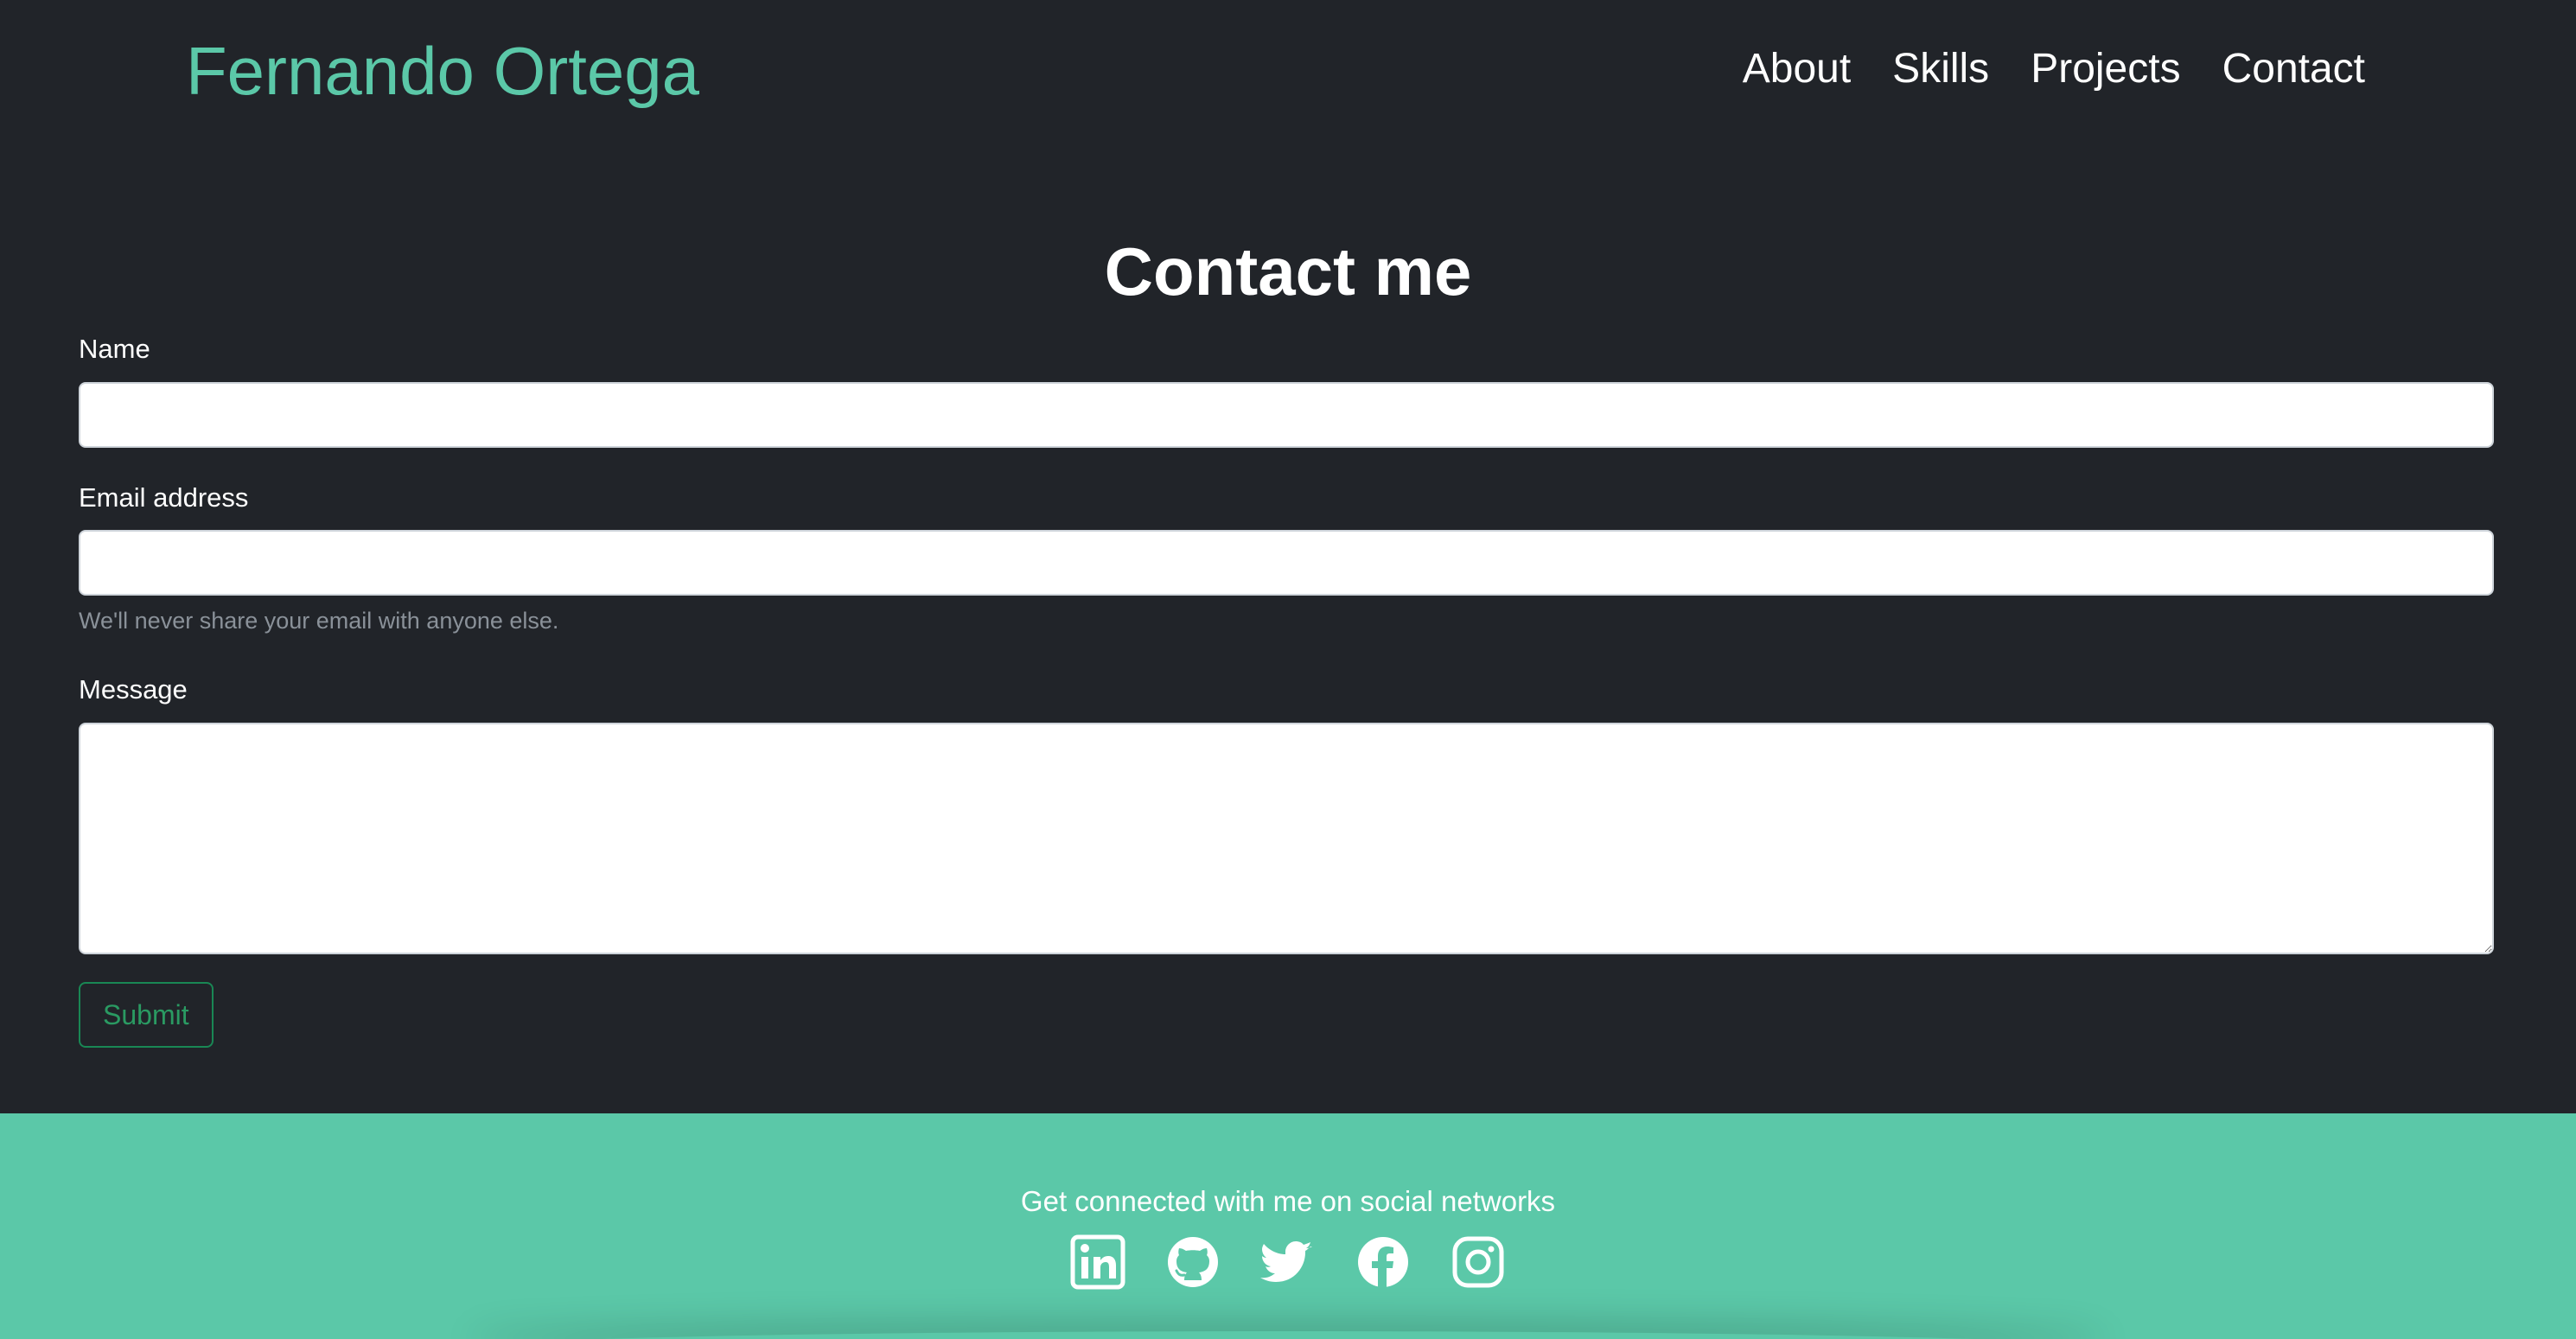 The height and width of the screenshot is (1339, 2576). Describe the element at coordinates (1286, 563) in the screenshot. I see `email-input` at that location.